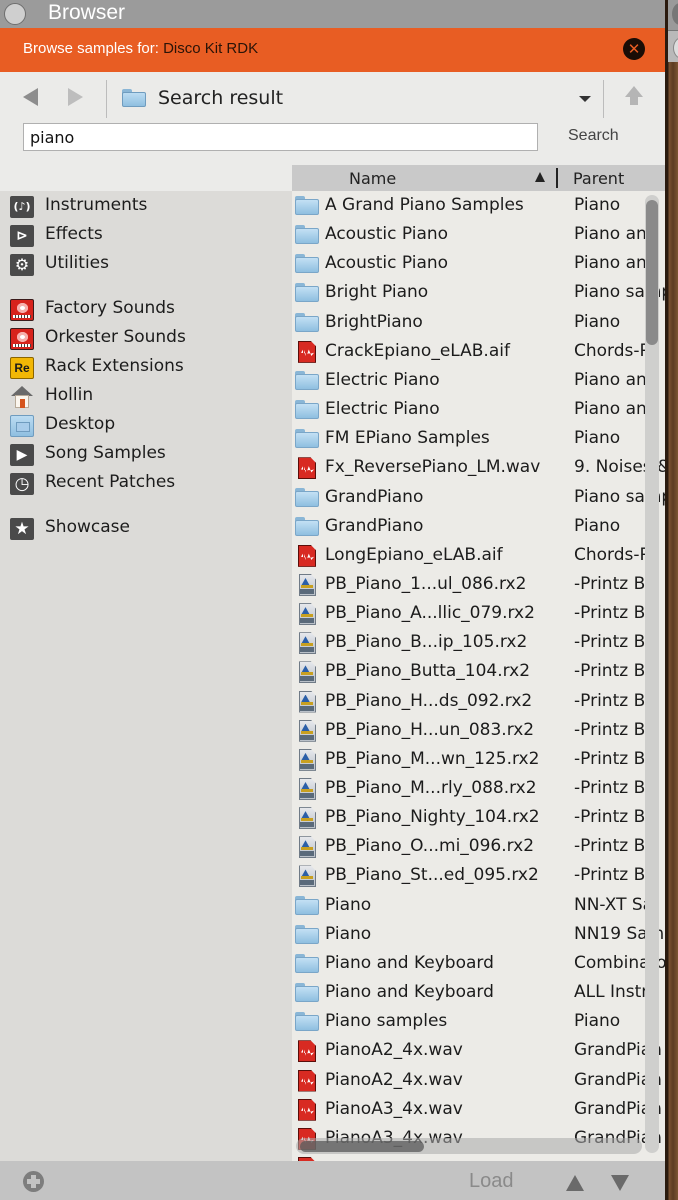 Image resolution: width=678 pixels, height=1200 pixels. I want to click on table-row: PB_Piano_Butta_104.rx2 -Printz Bo, so click(478, 671).